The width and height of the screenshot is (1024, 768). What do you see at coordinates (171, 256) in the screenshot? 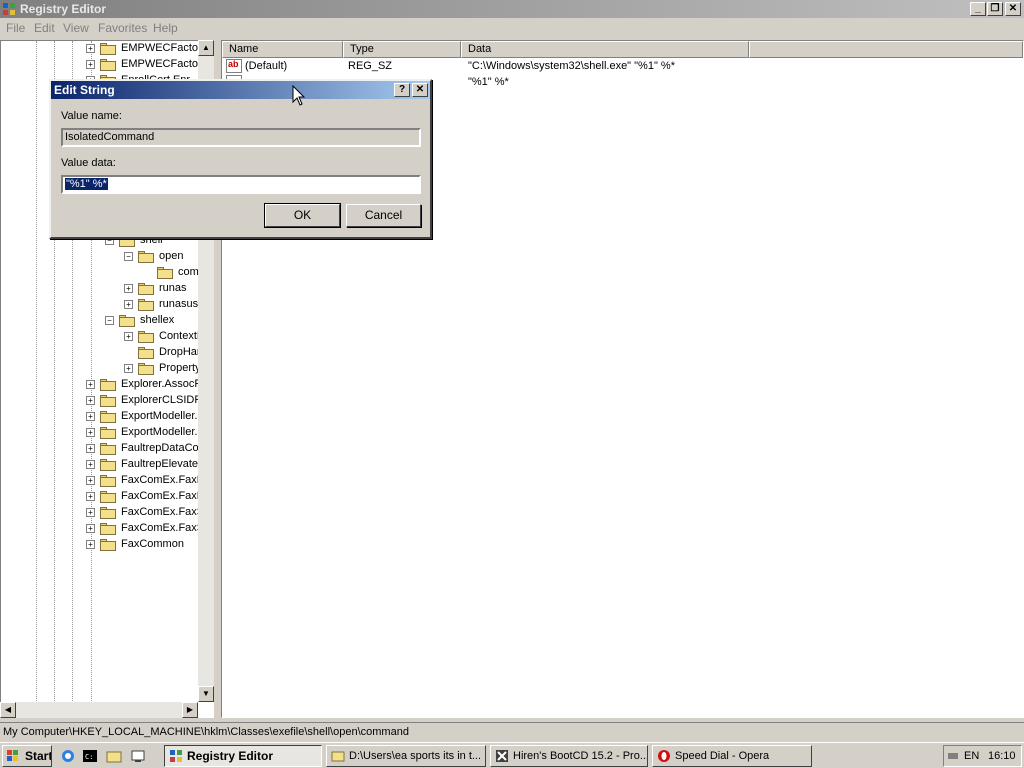
I see `tree-node-label: open` at bounding box center [171, 256].